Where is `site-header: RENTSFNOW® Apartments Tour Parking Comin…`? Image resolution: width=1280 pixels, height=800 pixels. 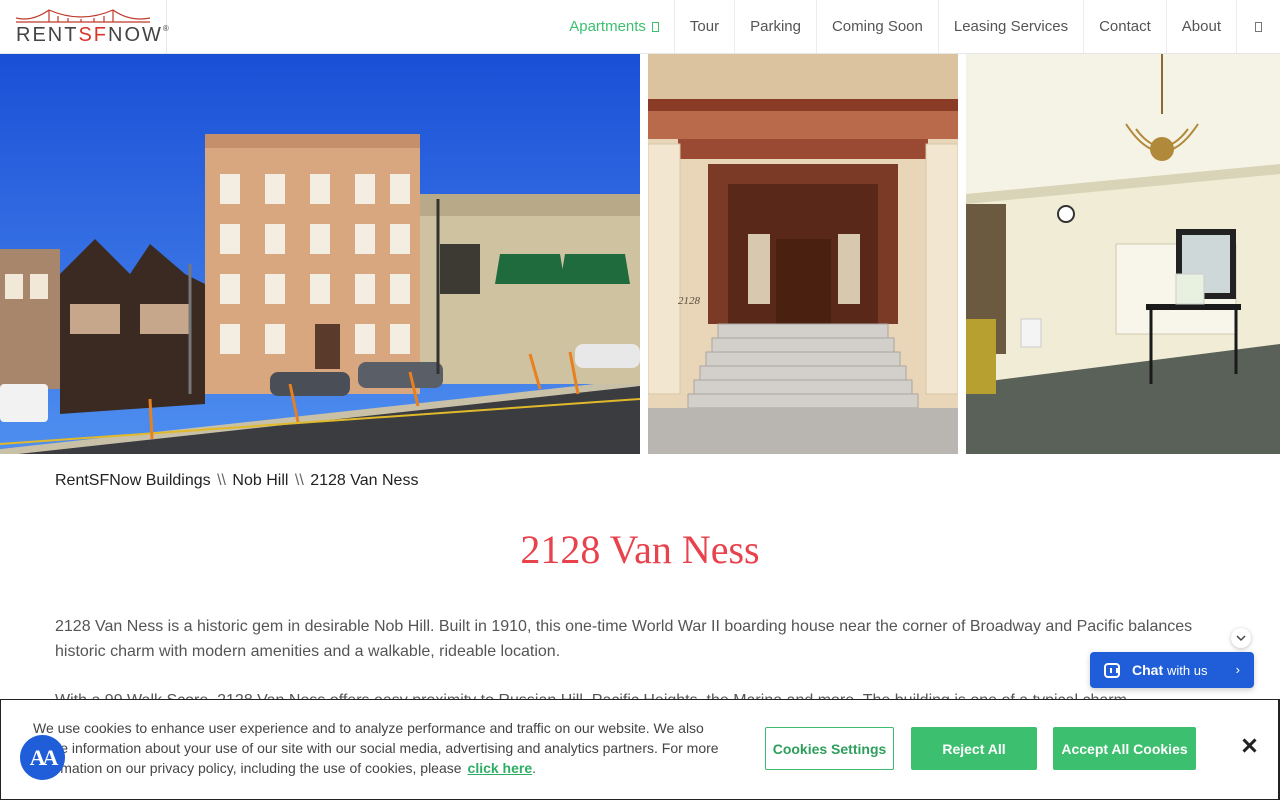
site-header: RENTSFNOW® Apartments Tour Parking Comin… is located at coordinates (640, 27).